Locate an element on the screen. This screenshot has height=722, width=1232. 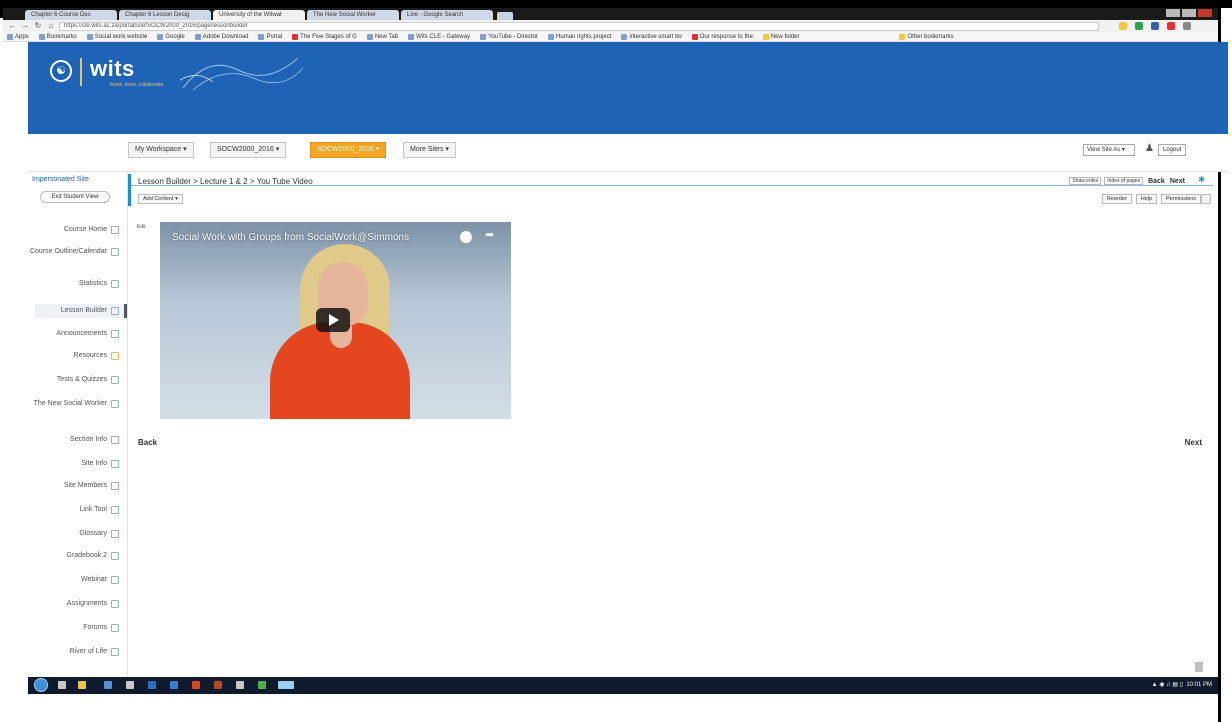
back-link-top: Back is located at coordinates (1156, 181).